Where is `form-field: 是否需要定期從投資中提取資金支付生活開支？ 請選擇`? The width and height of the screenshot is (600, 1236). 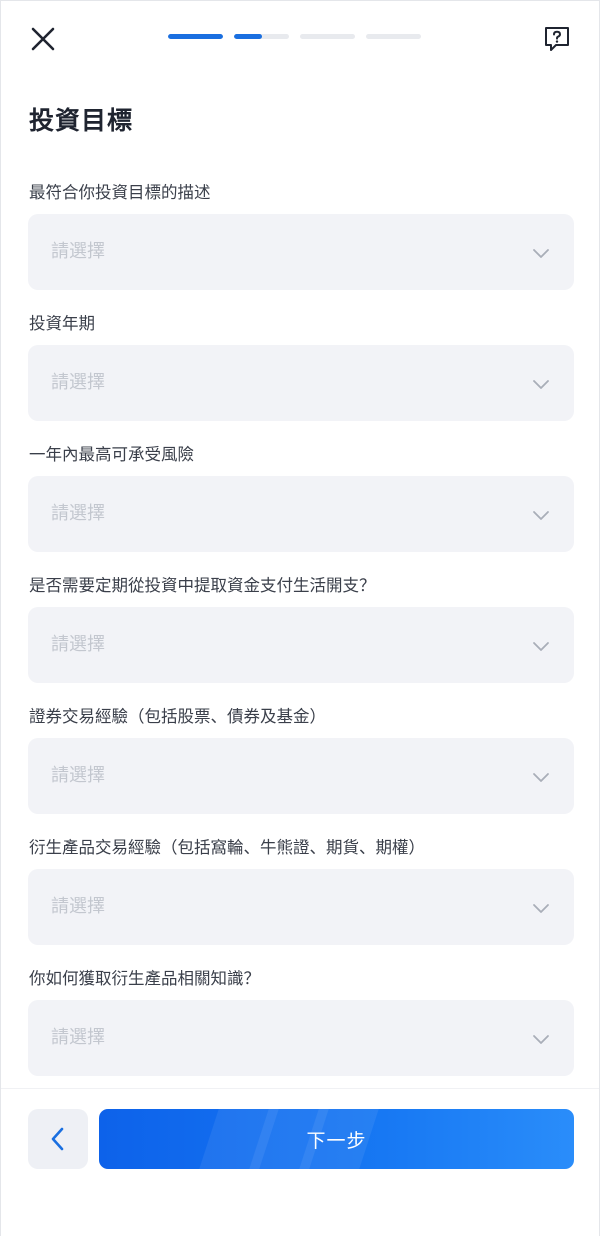
form-field: 是否需要定期從投資中提取資金支付生活開支？ 請選擇 is located at coordinates (301, 637).